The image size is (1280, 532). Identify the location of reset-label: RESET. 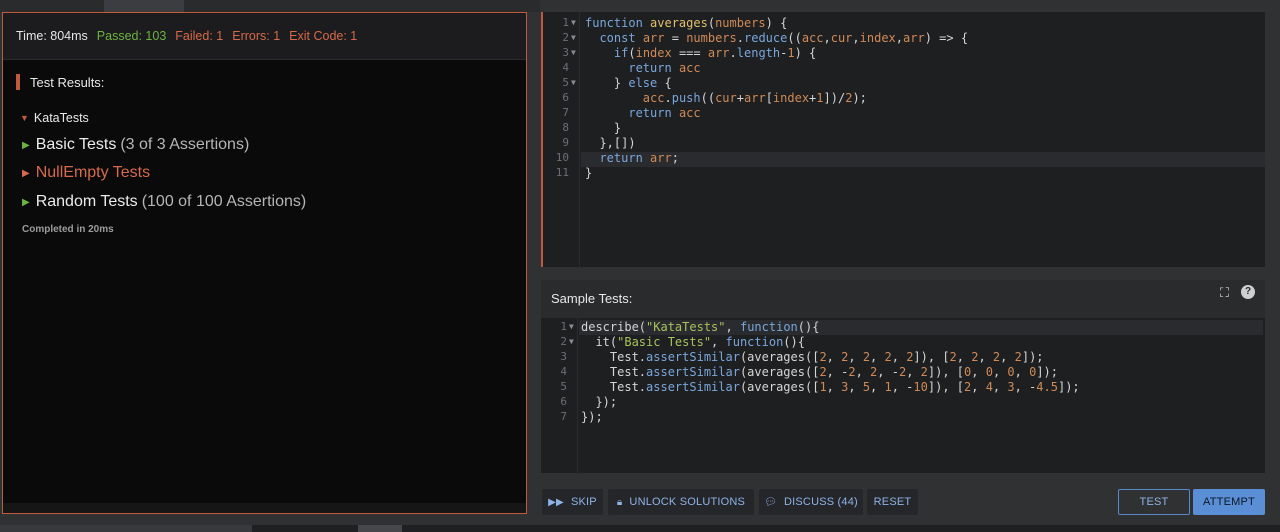
(892, 502).